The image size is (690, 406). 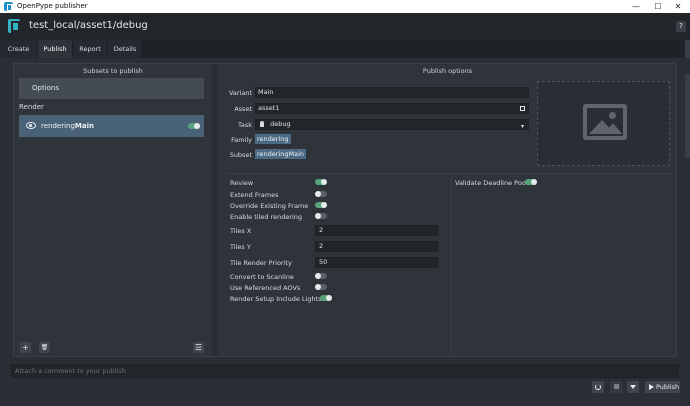 What do you see at coordinates (266, 217) in the screenshot?
I see `tiled-rendering-label: Enable tiled rendering` at bounding box center [266, 217].